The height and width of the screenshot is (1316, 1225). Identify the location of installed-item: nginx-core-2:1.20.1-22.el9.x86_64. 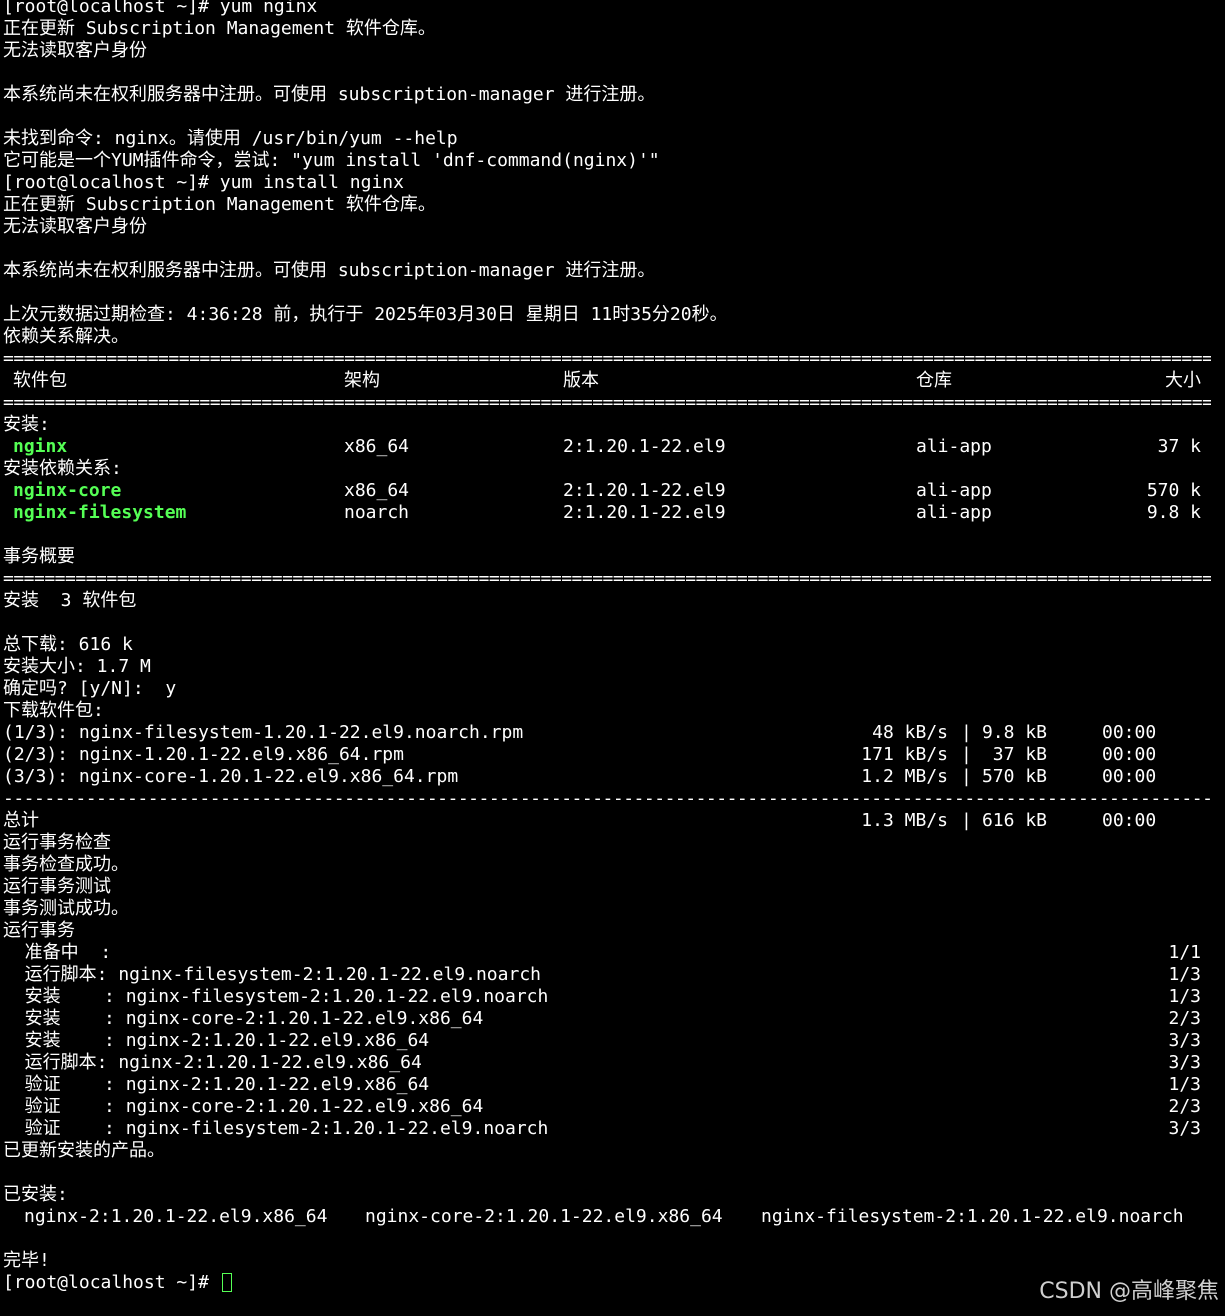
(544, 1216).